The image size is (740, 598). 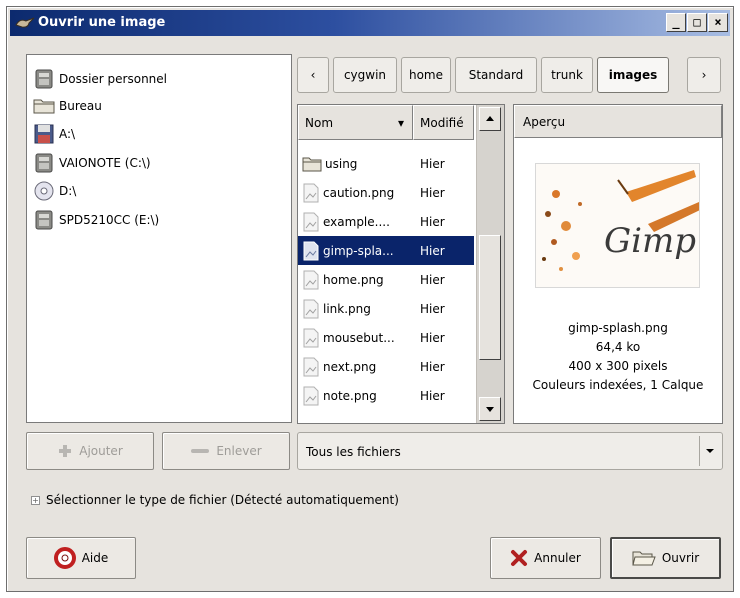 I want to click on filter-dropdown-button, so click(x=709, y=451).